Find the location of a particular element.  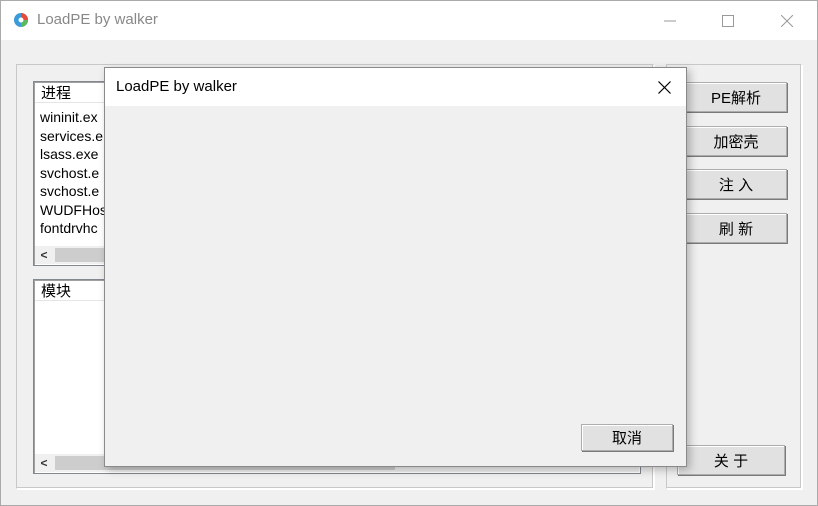

main-titlebar: LoadPE by walker is located at coordinates (409, 20).